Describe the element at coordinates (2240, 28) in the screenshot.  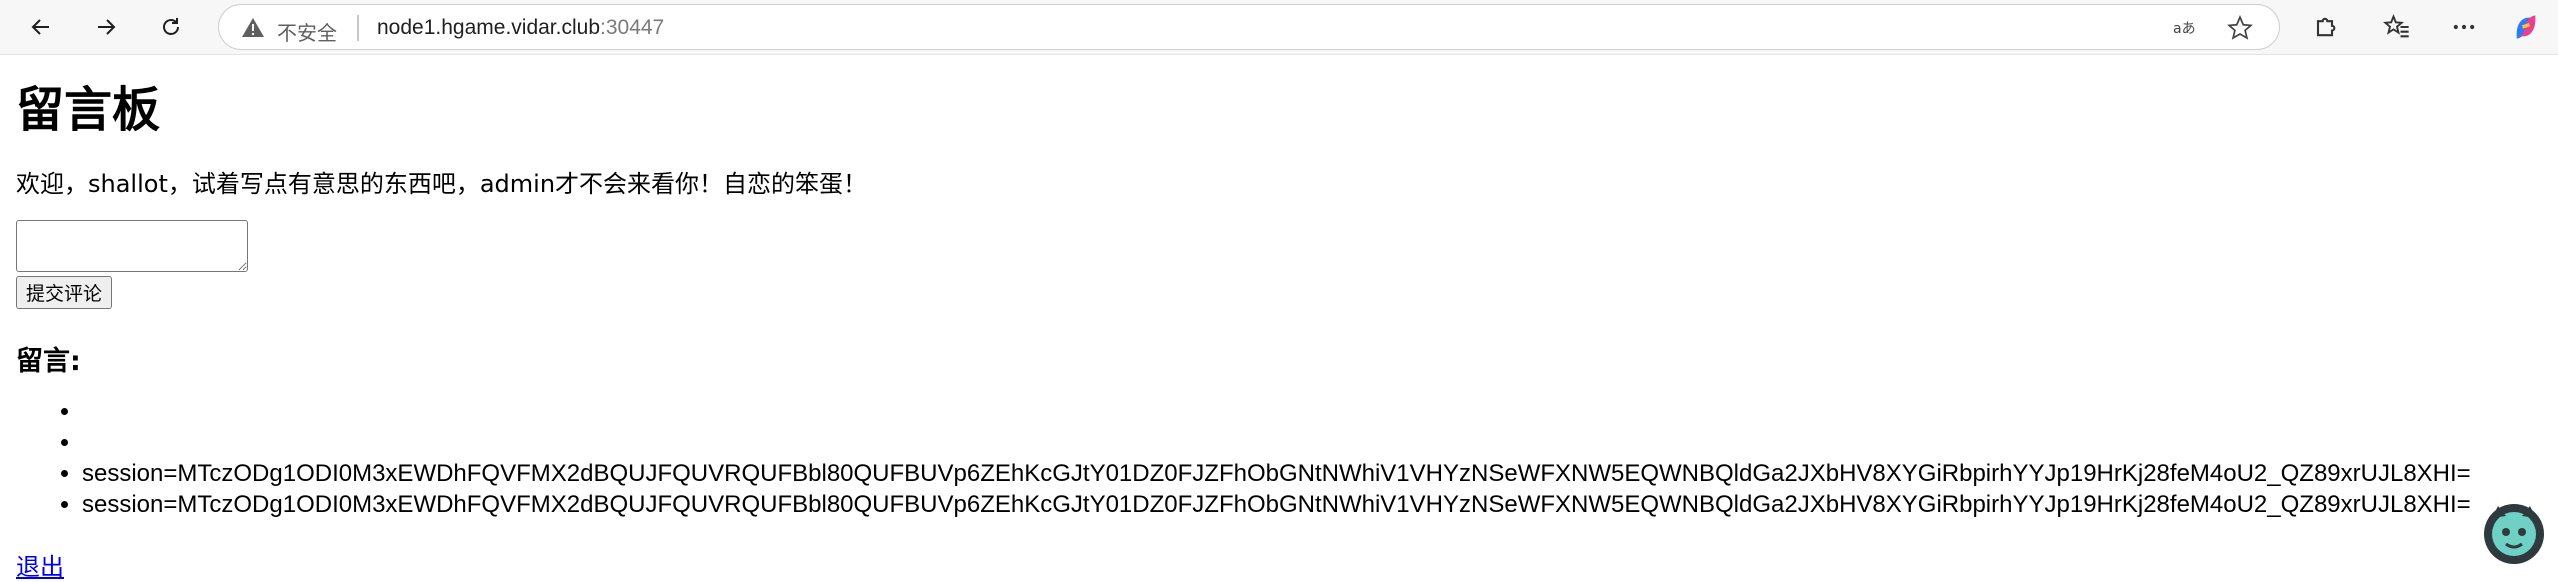
I see `star-icon` at that location.